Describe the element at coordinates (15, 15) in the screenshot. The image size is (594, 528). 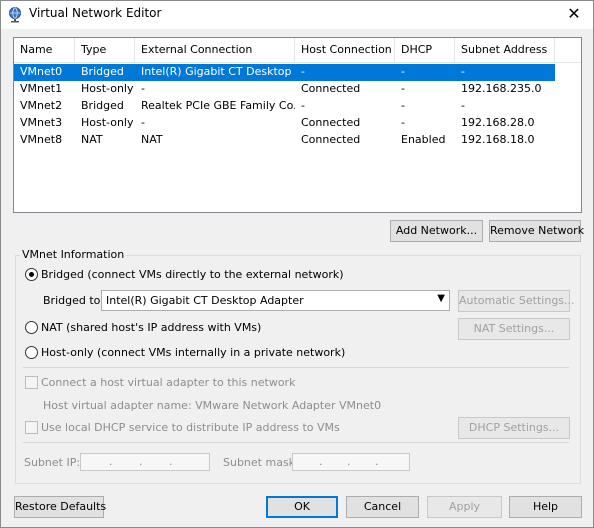
I see `network-globe-icon` at that location.